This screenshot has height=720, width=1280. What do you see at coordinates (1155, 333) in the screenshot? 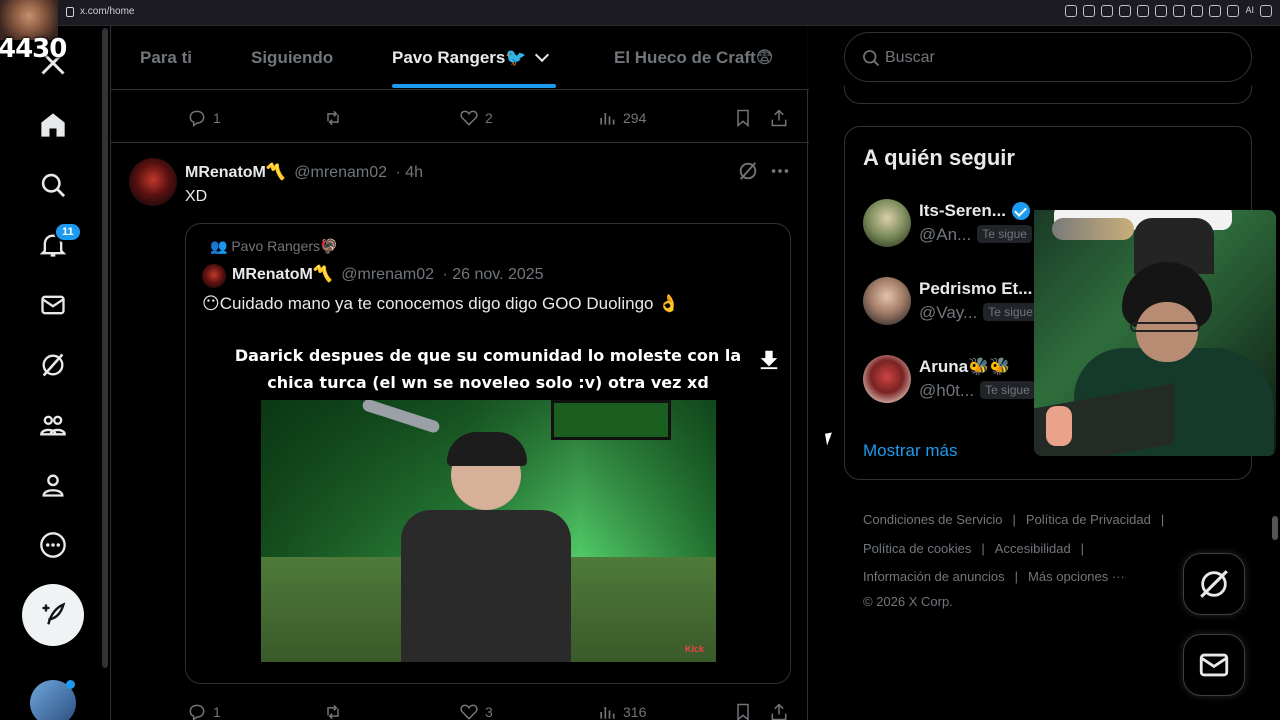
I see `streamer-webcam-overlay` at bounding box center [1155, 333].